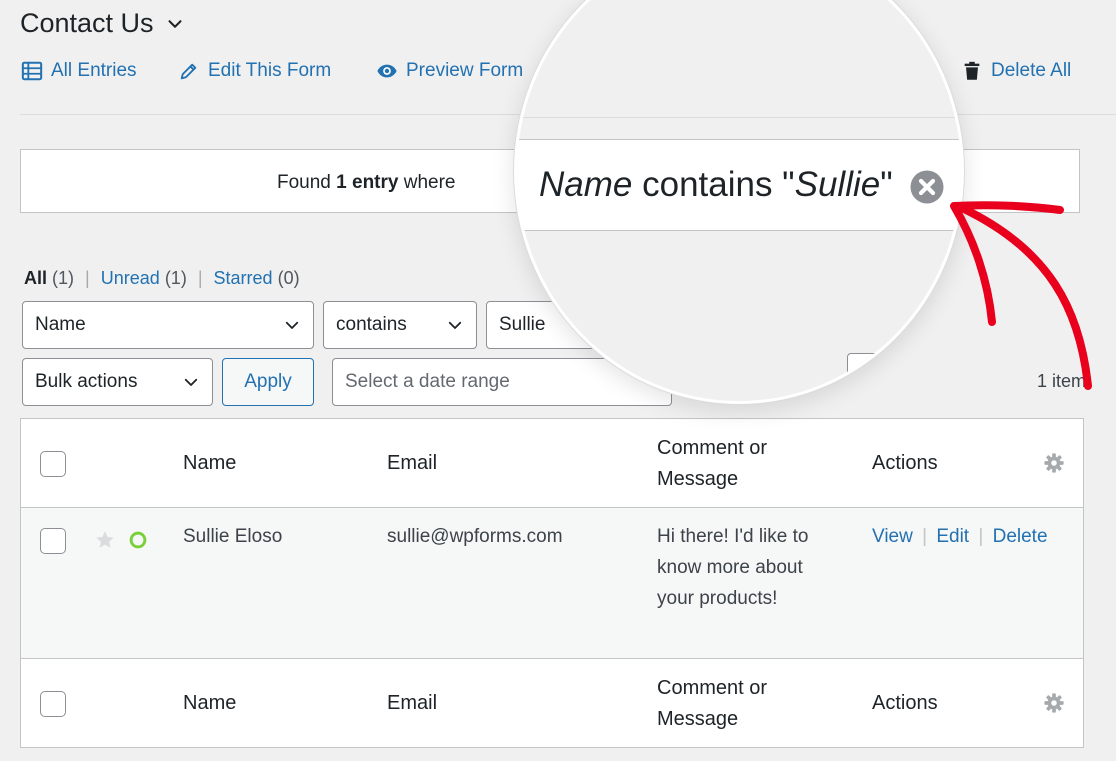  What do you see at coordinates (188, 71) in the screenshot?
I see `pencil-icon` at bounding box center [188, 71].